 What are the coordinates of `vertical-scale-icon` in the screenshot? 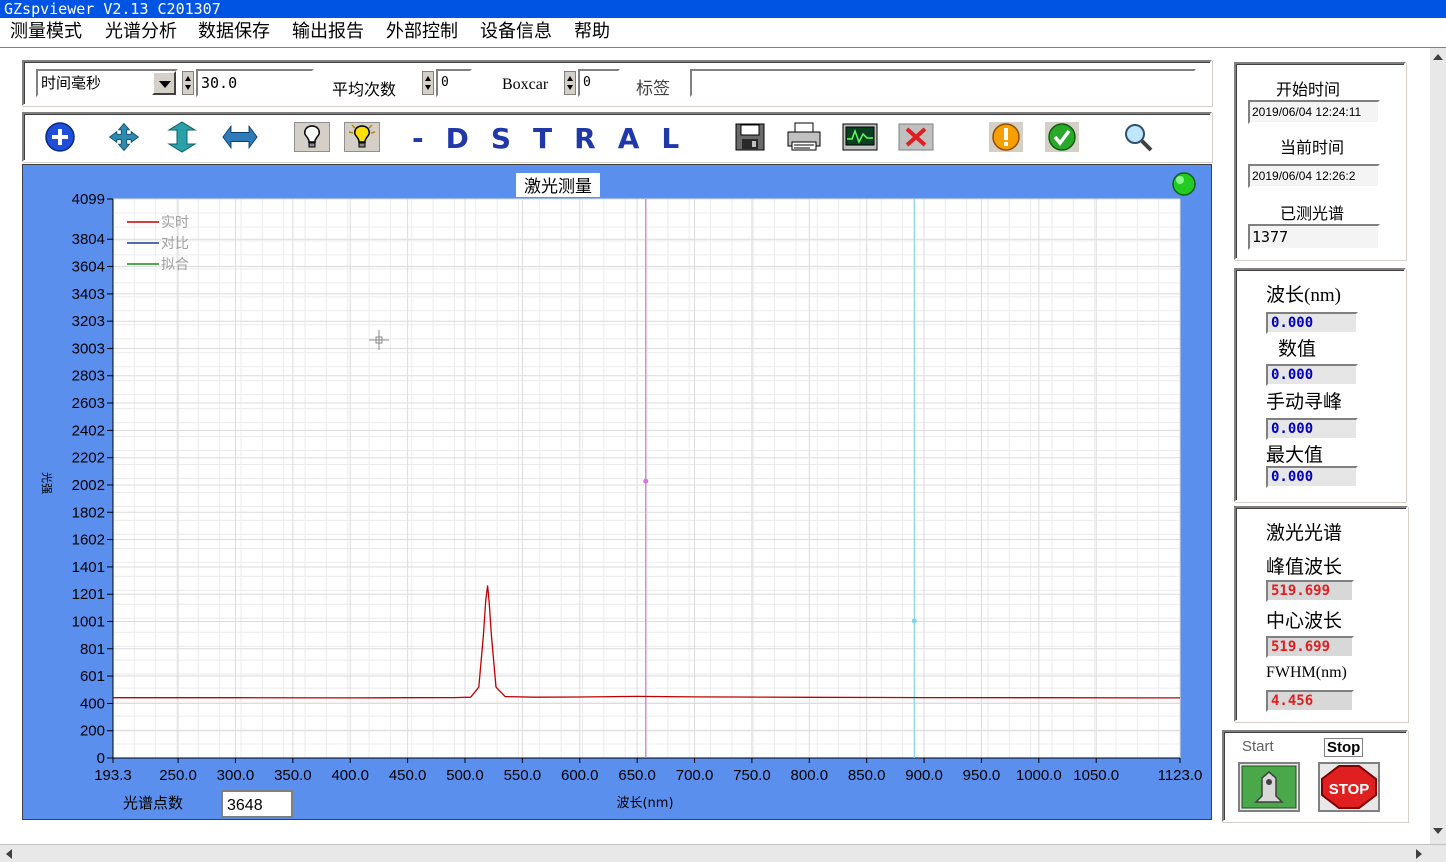 It's located at (182, 137).